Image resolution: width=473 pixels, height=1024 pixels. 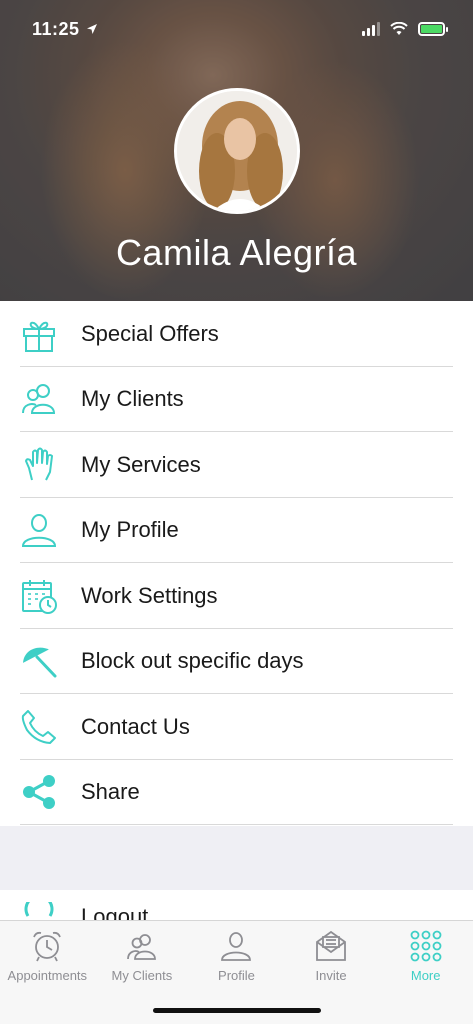 I want to click on avatar, so click(x=237, y=151).